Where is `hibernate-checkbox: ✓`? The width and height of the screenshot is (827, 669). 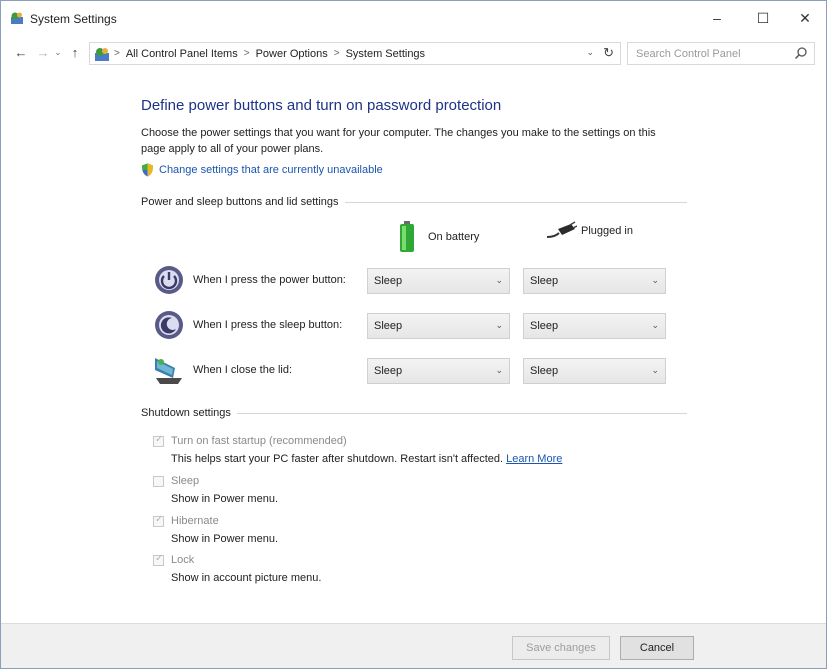
hibernate-checkbox: ✓ is located at coordinates (158, 520).